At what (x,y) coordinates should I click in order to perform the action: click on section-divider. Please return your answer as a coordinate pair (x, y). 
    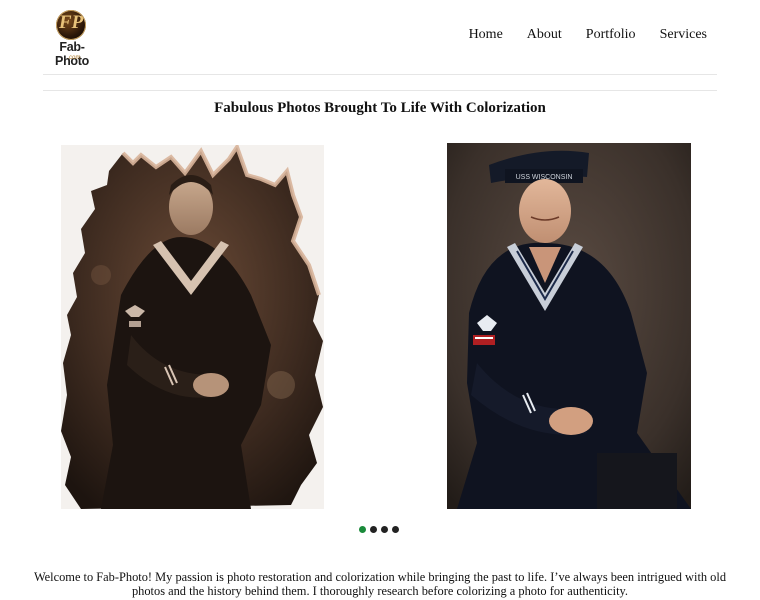
    Looking at the image, I should click on (380, 90).